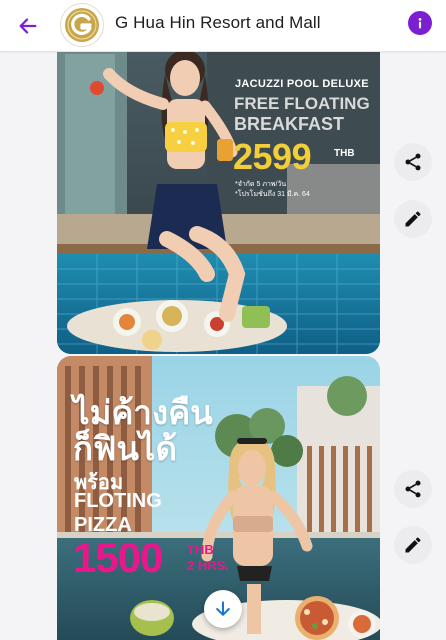  What do you see at coordinates (289, 124) in the screenshot?
I see `post1-headline-2: BREAKFAST` at bounding box center [289, 124].